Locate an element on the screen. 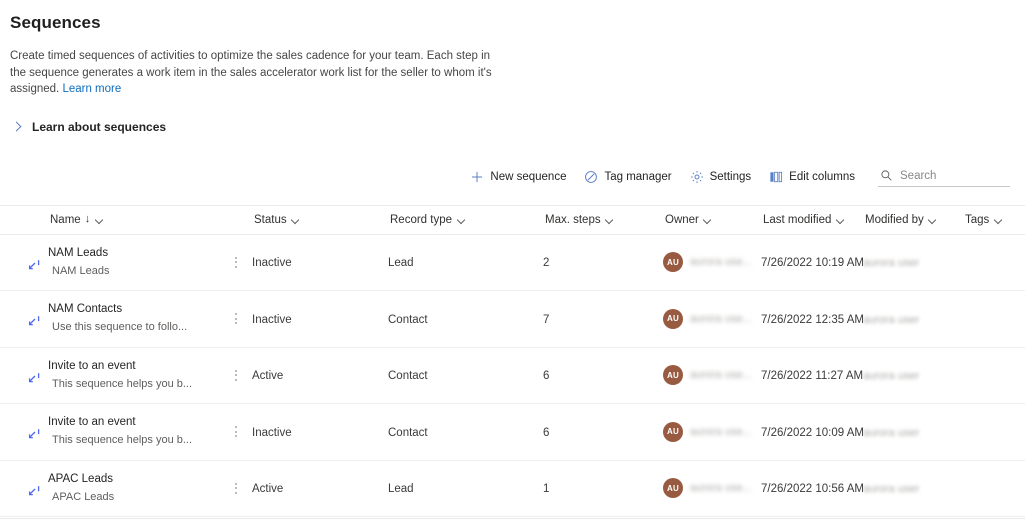 Image resolution: width=1025 pixels, height=519 pixels. gear-icon is located at coordinates (697, 177).